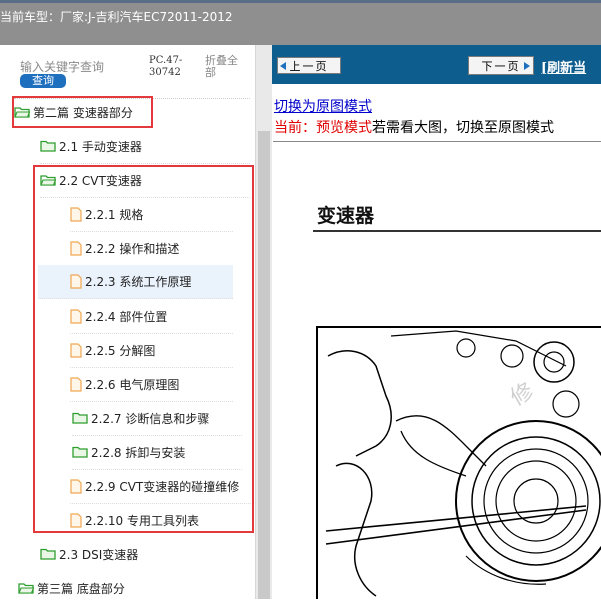 The height and width of the screenshot is (605, 601). I want to click on scrollbar-thumb, so click(264, 365).